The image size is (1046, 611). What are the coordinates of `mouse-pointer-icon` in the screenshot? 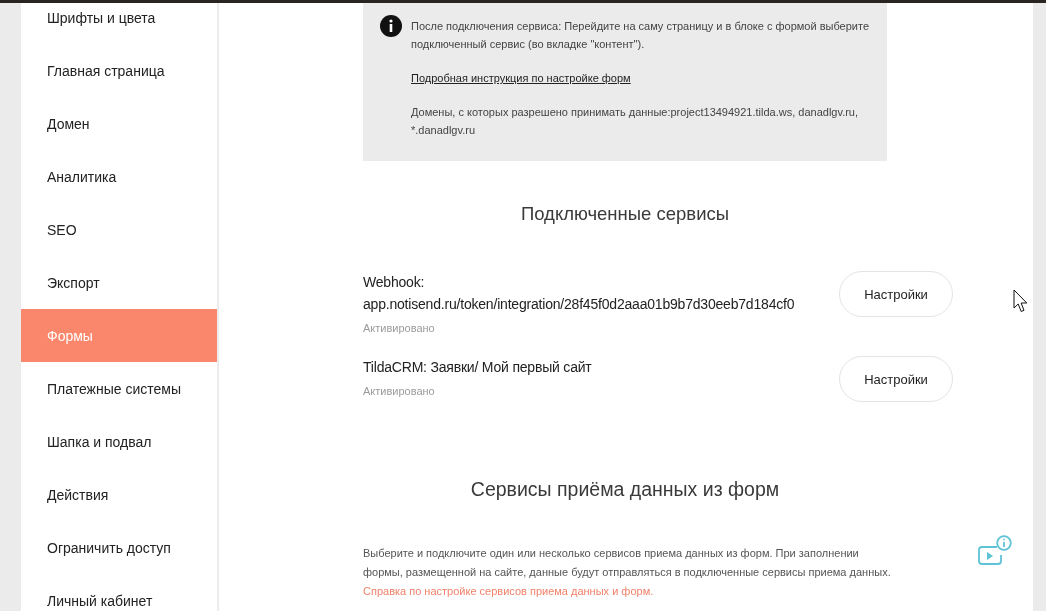 It's located at (1020, 301).